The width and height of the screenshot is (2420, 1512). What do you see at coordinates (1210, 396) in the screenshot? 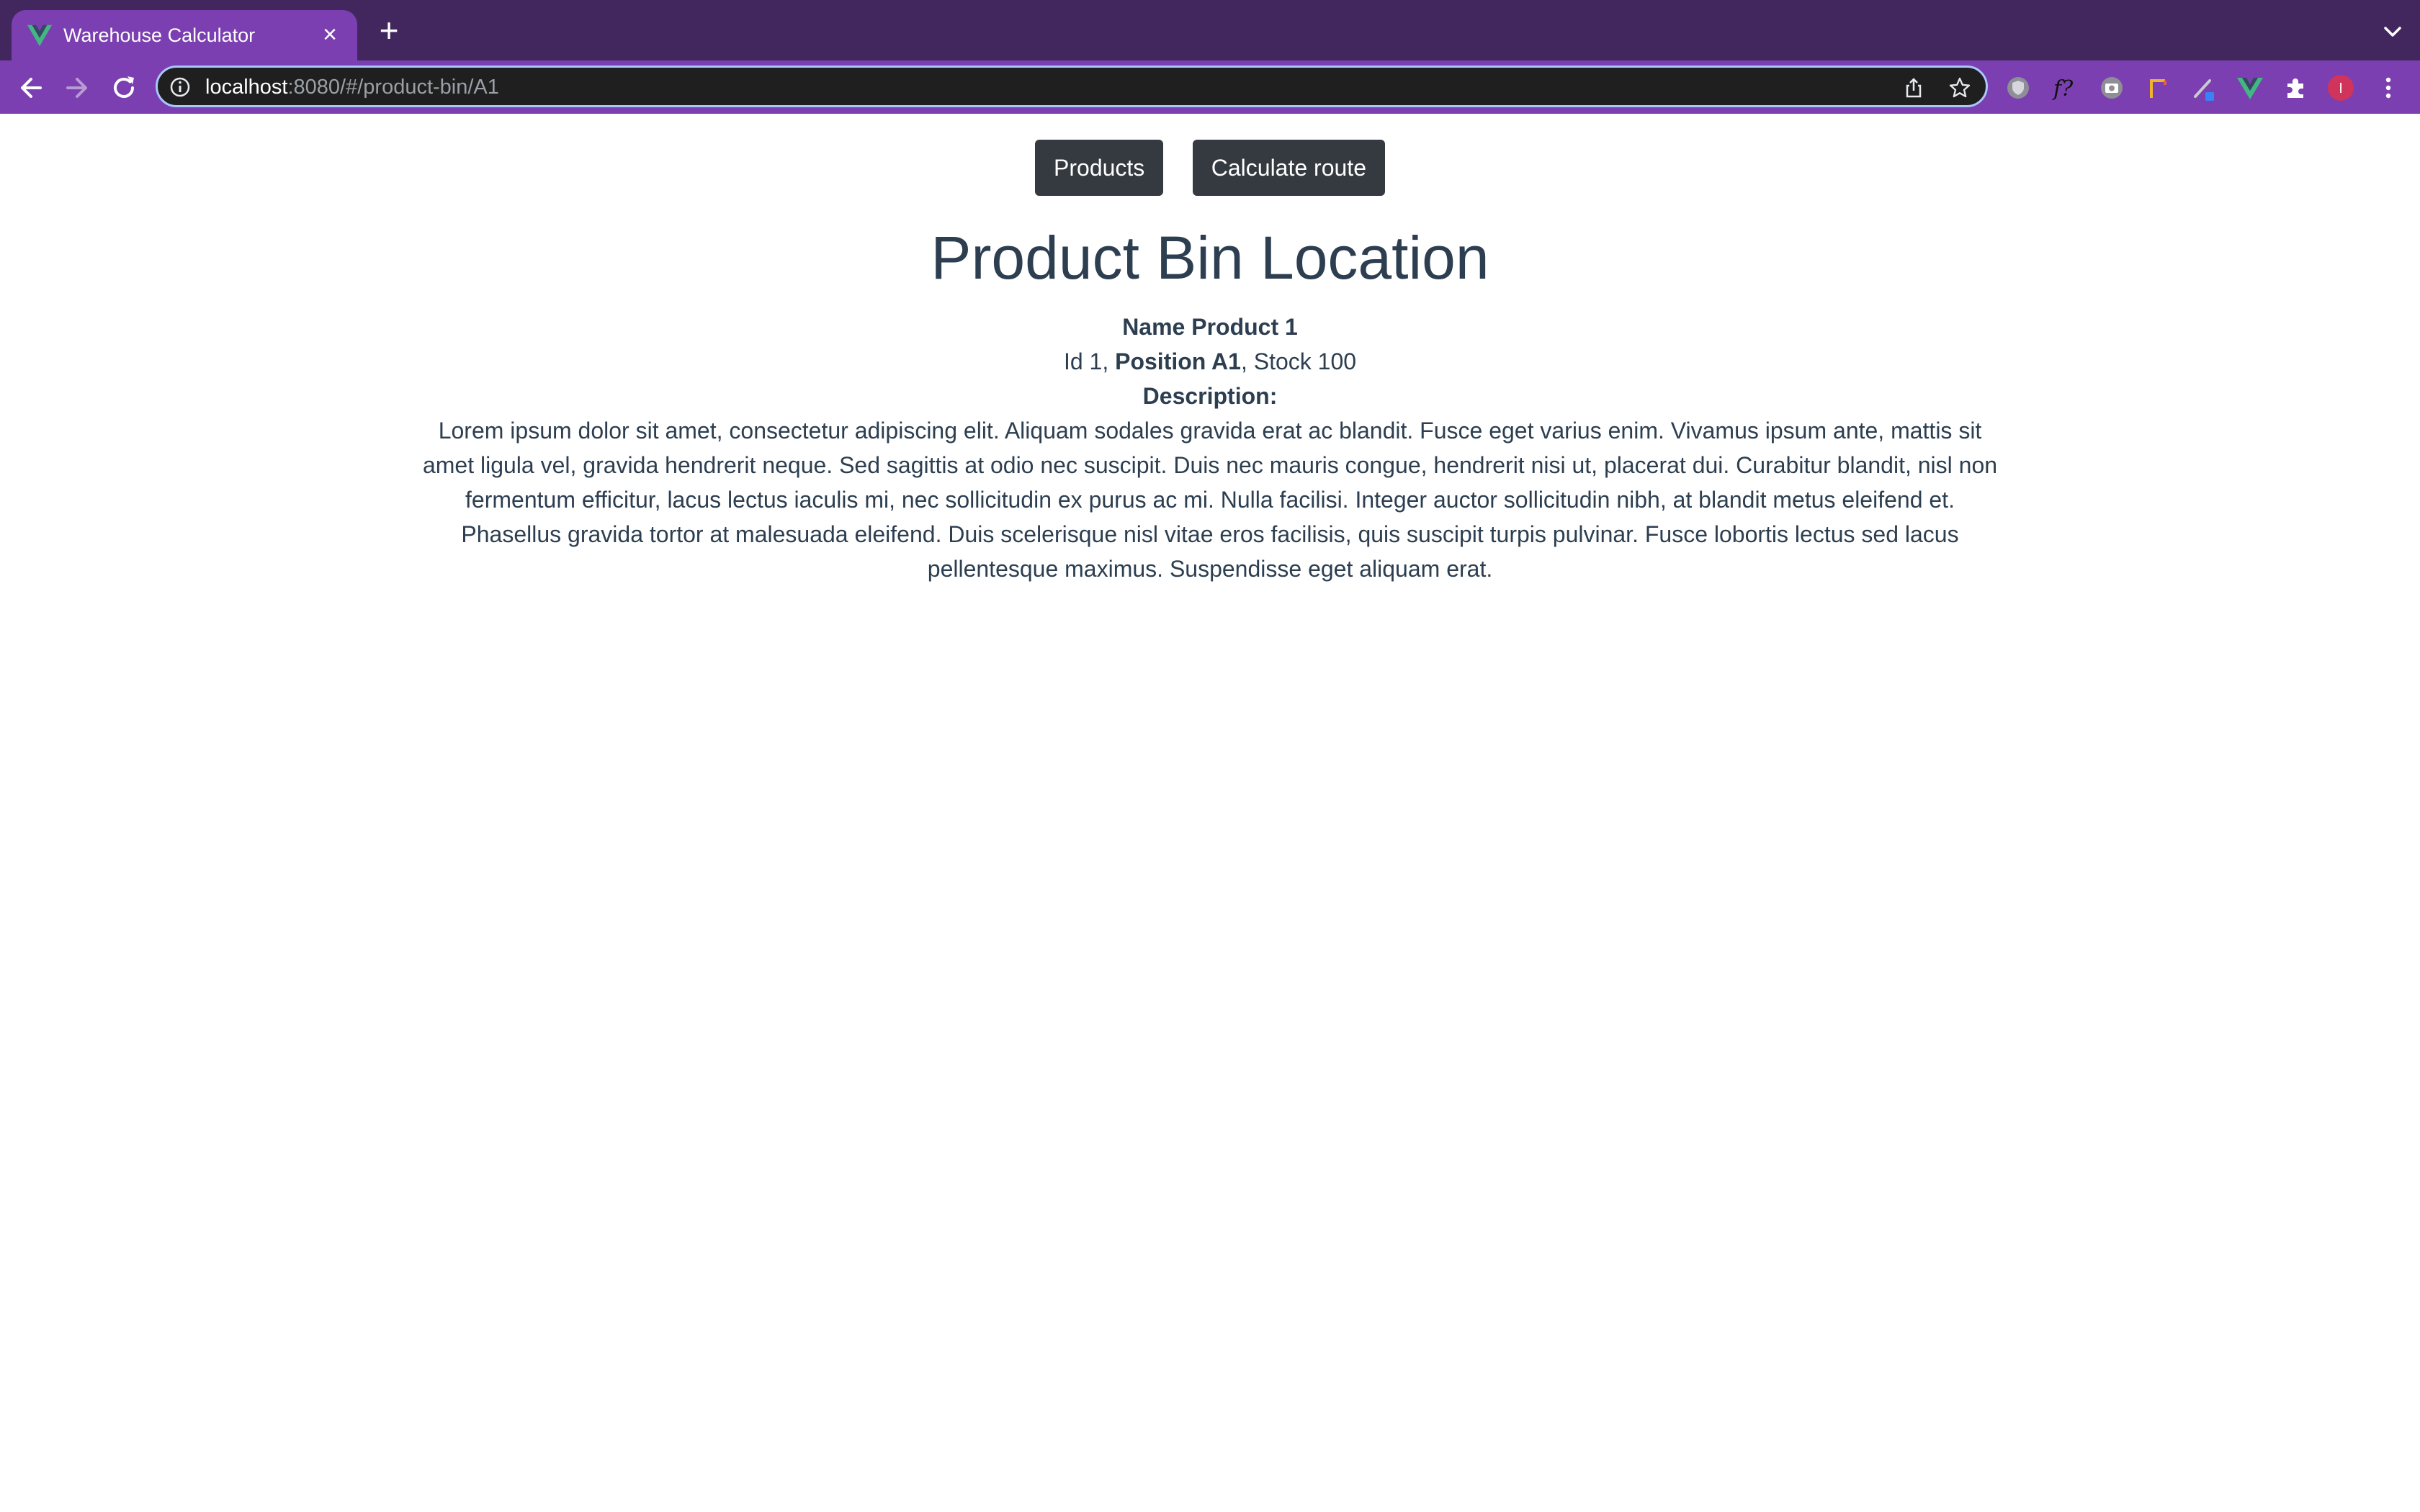
I see `description-label: Description:` at bounding box center [1210, 396].